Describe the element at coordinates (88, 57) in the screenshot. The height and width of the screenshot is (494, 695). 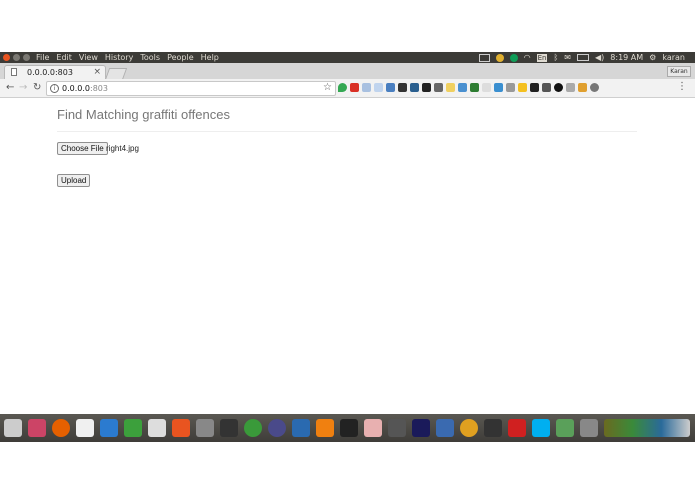
I see `menu-view: View` at that location.